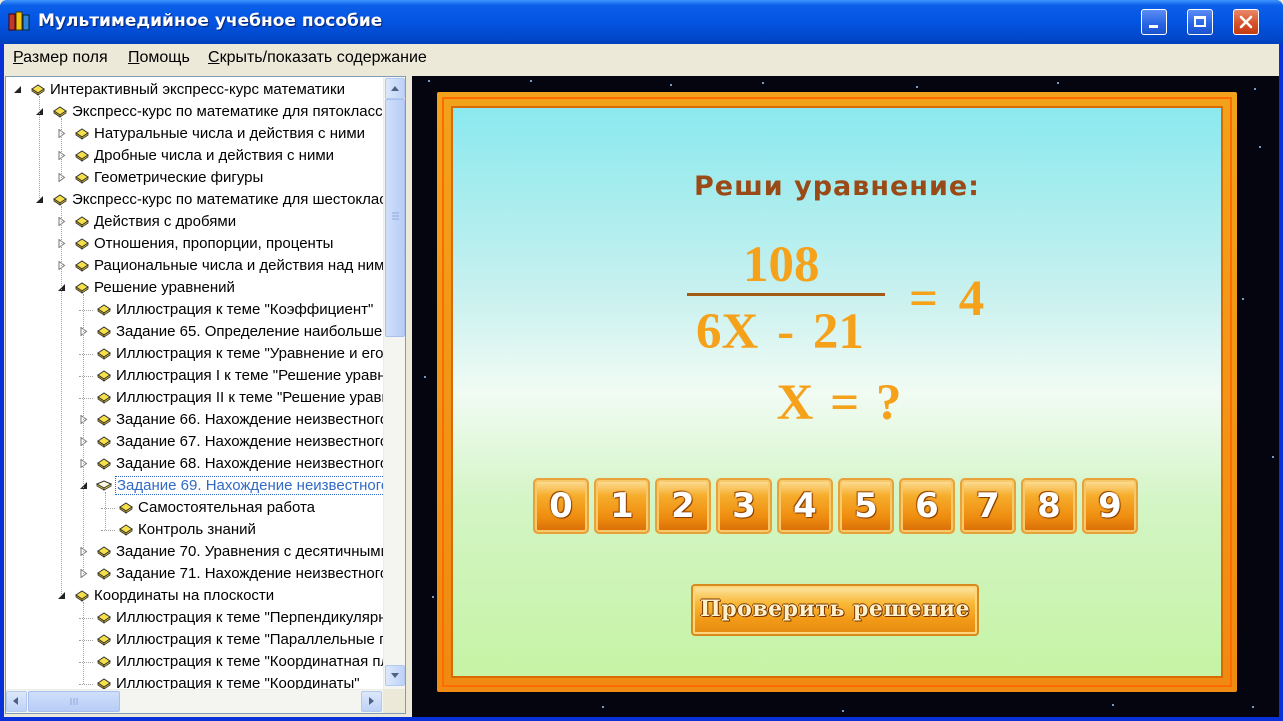 The height and width of the screenshot is (721, 1283). I want to click on scroll-left-button, so click(16, 701).